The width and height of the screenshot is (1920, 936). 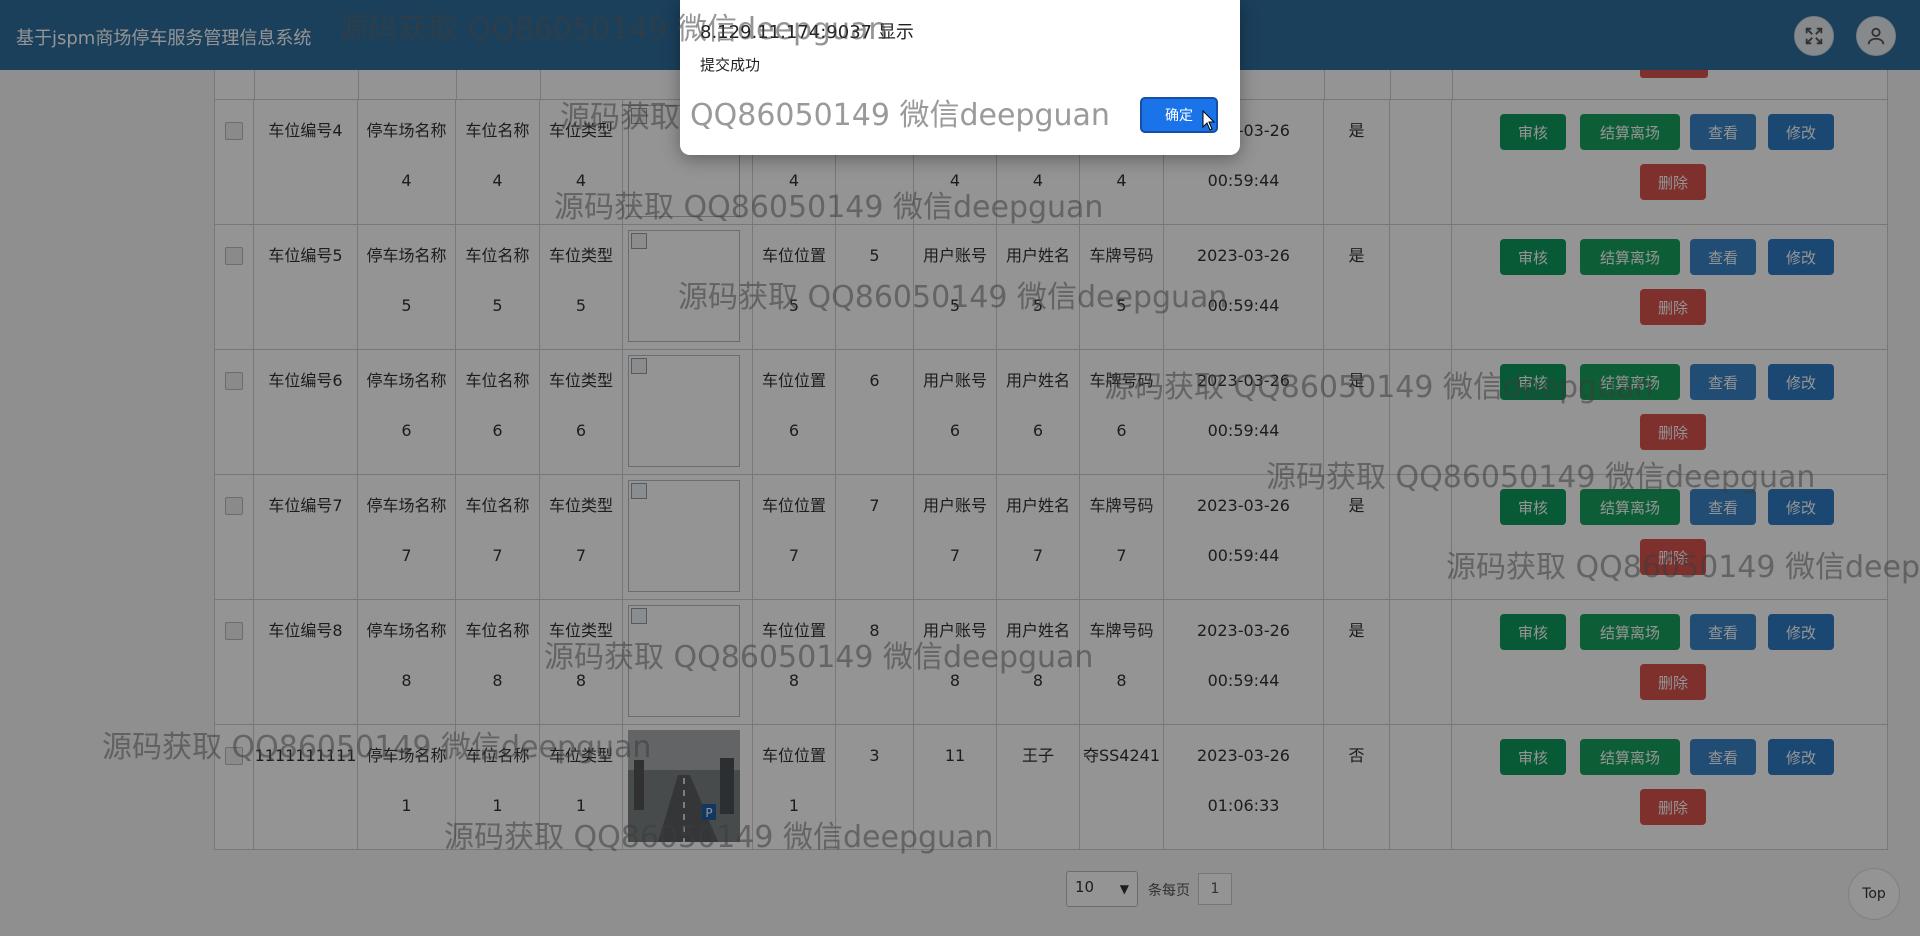 I want to click on dialog-message: 提交成功, so click(x=730, y=65).